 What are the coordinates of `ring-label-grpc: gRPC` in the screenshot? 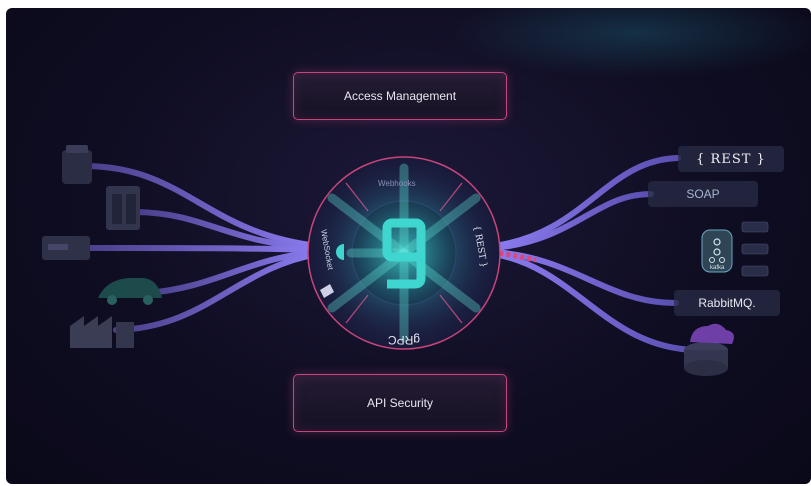 It's located at (404, 340).